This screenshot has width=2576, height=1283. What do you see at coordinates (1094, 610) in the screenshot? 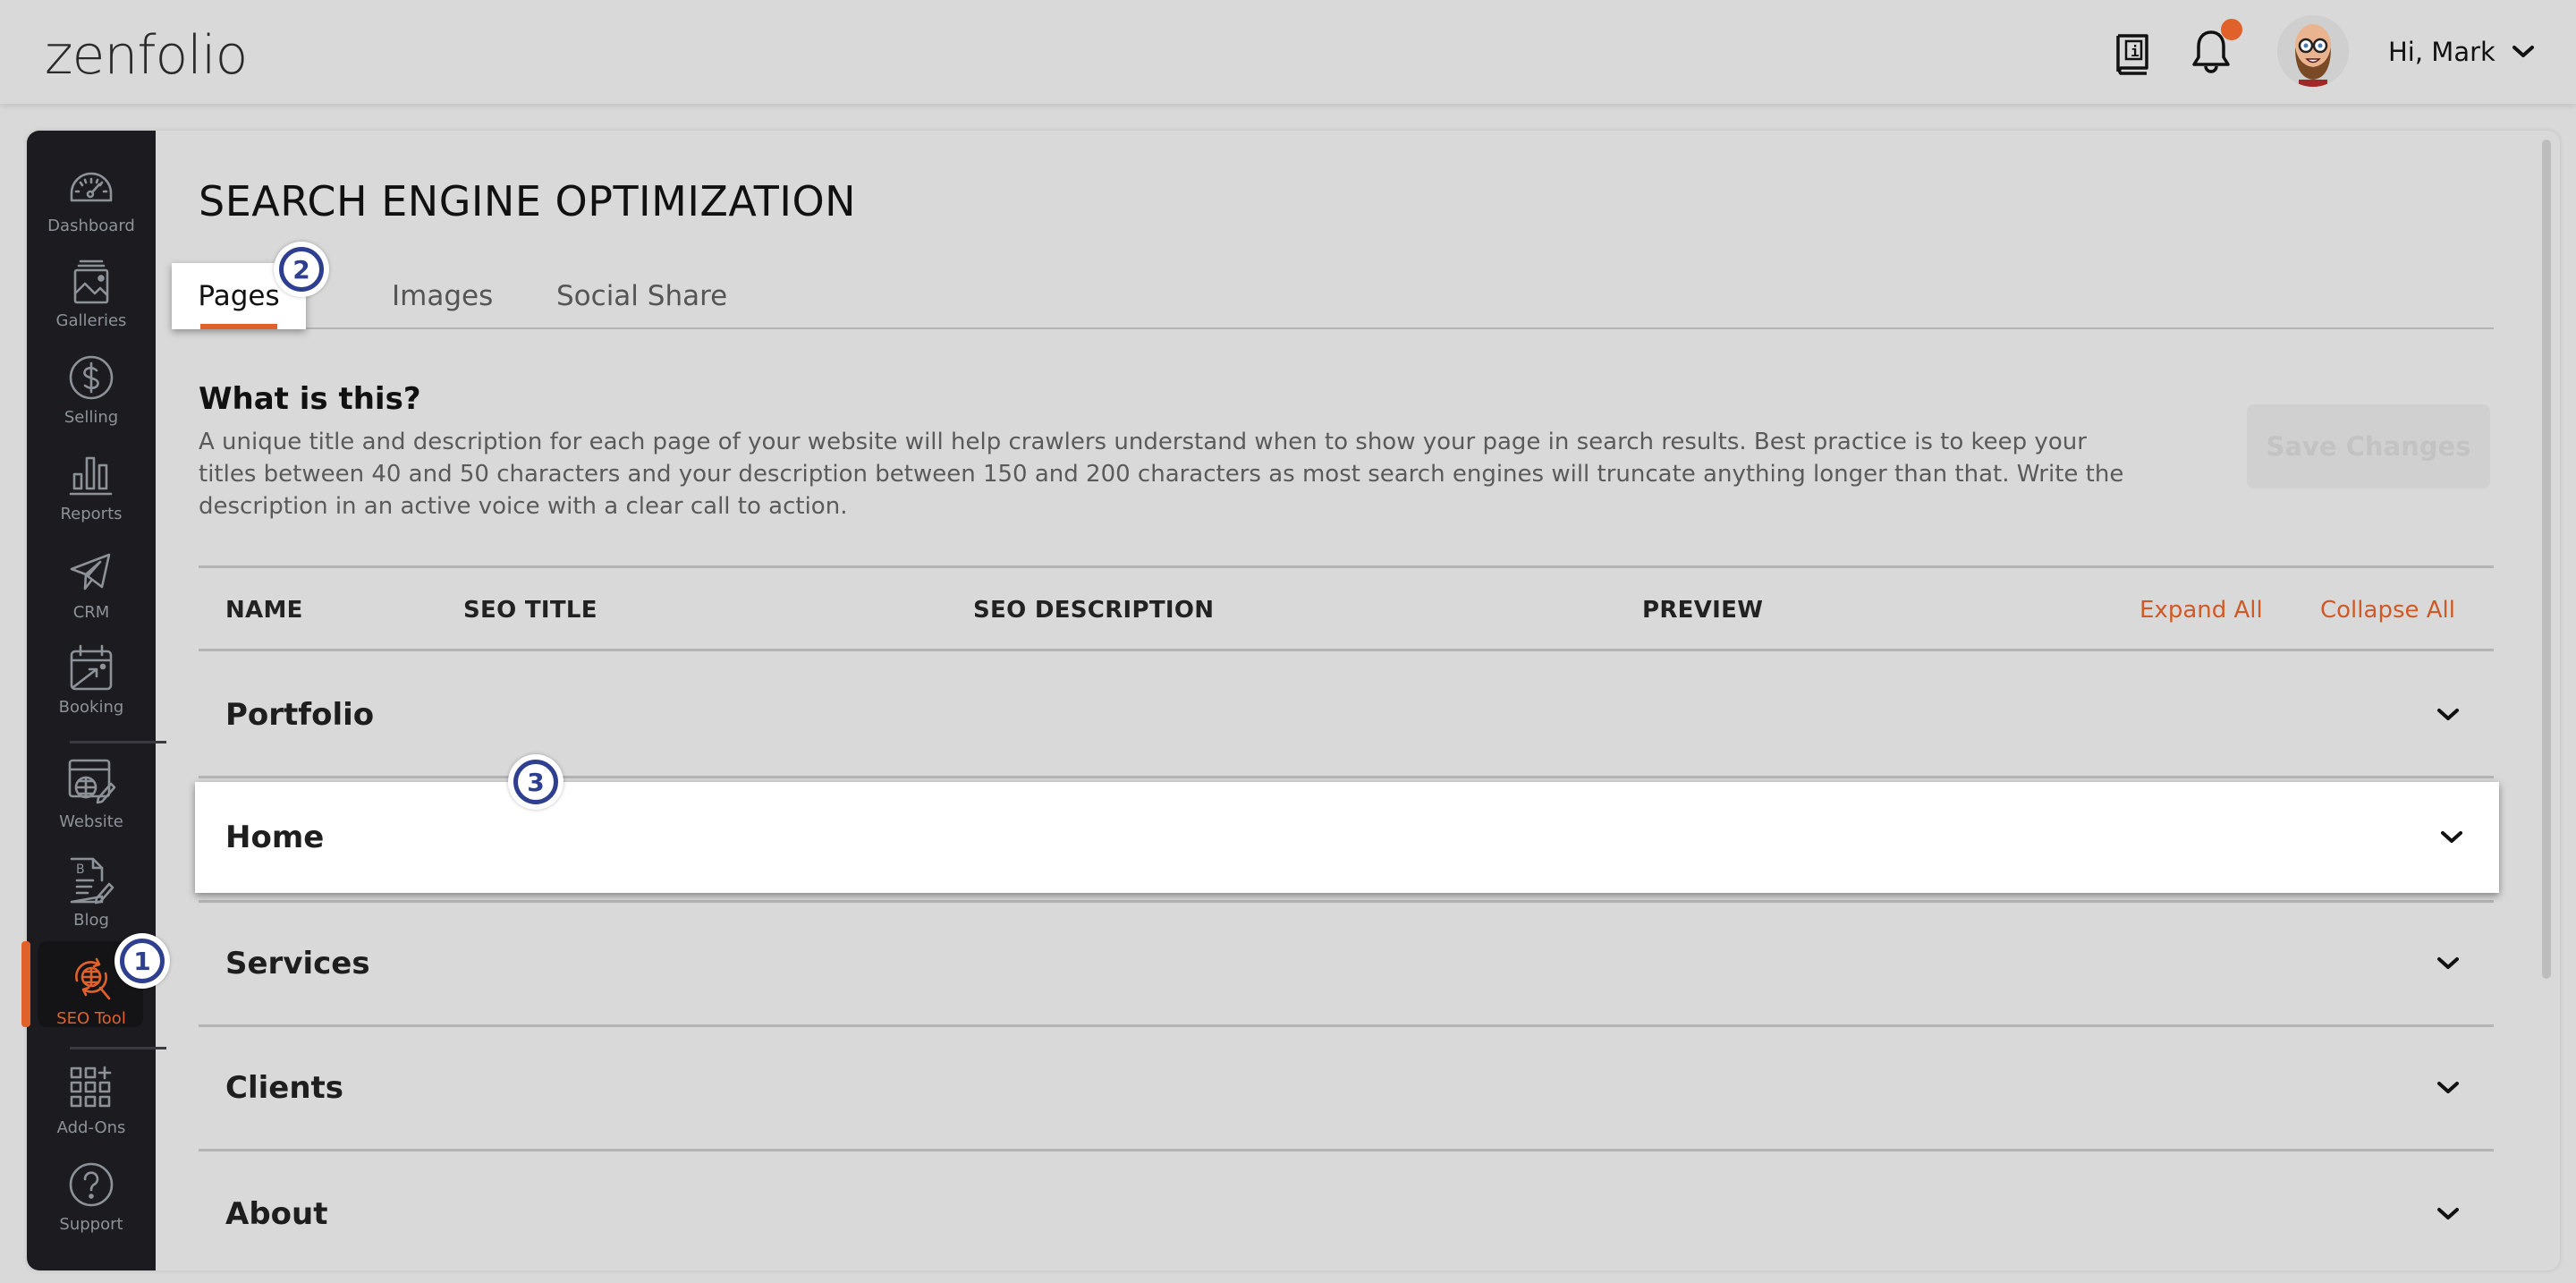
I see `column-header-seo-description: SEO DESCRIPTION` at bounding box center [1094, 610].